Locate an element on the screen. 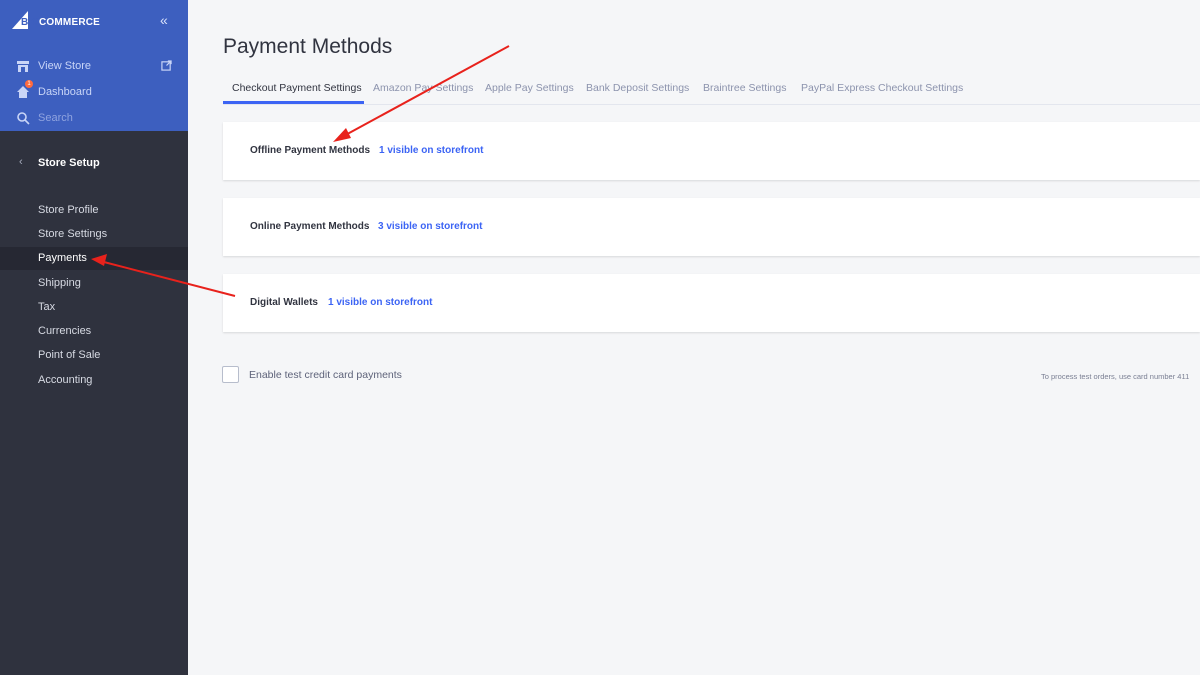  sidebar-item-label: Shipping is located at coordinates (59, 283).